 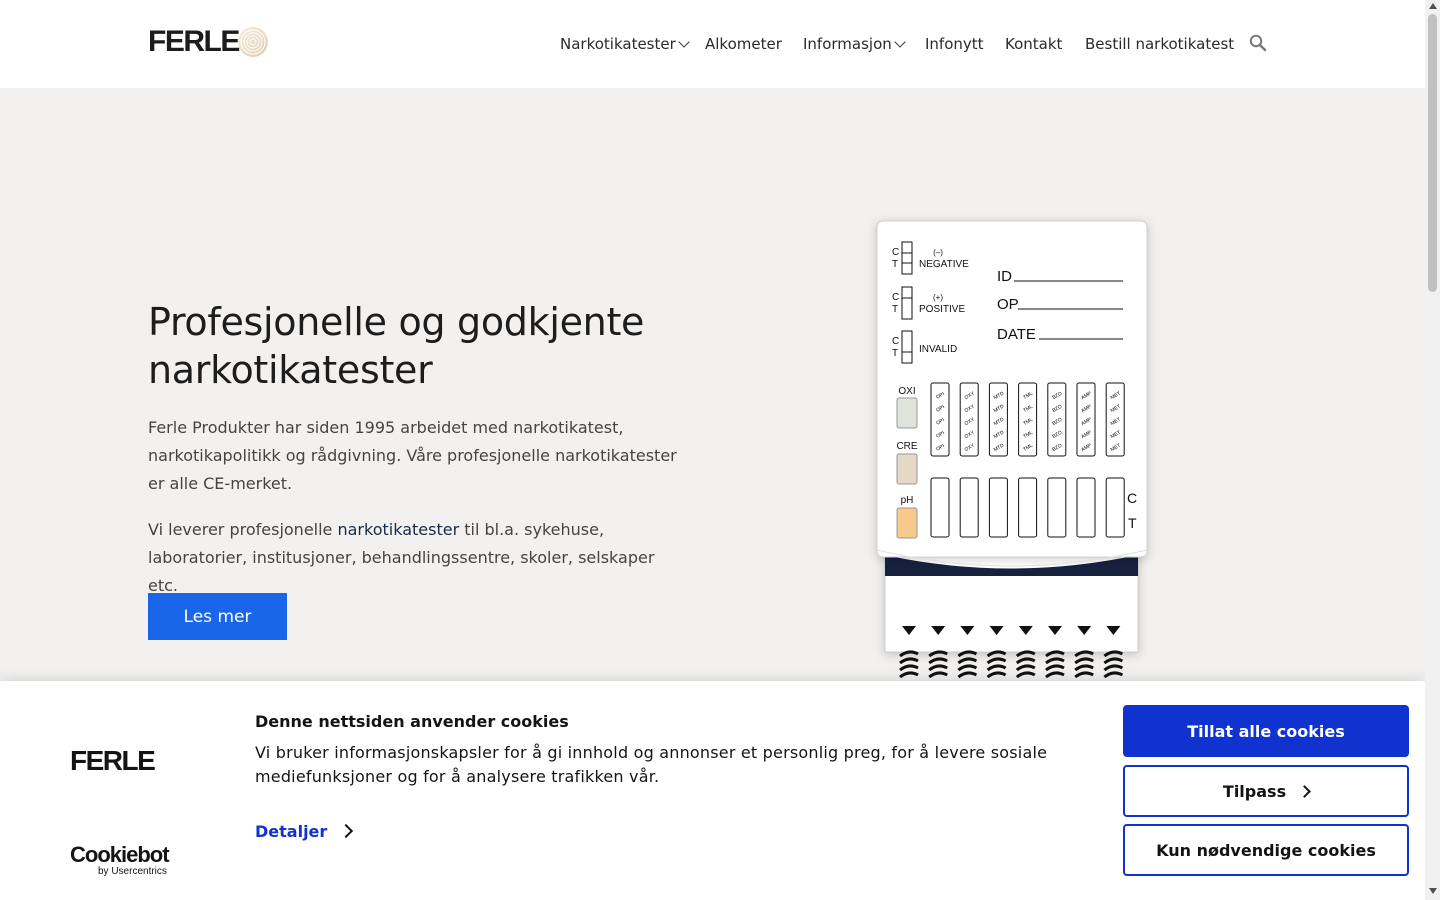 What do you see at coordinates (1432, 450) in the screenshot?
I see `page-scrollbar` at bounding box center [1432, 450].